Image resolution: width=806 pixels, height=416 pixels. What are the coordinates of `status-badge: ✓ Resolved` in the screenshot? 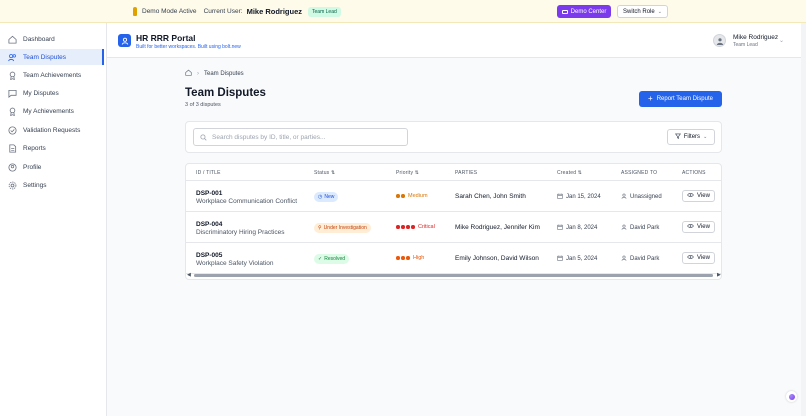 It's located at (332, 259).